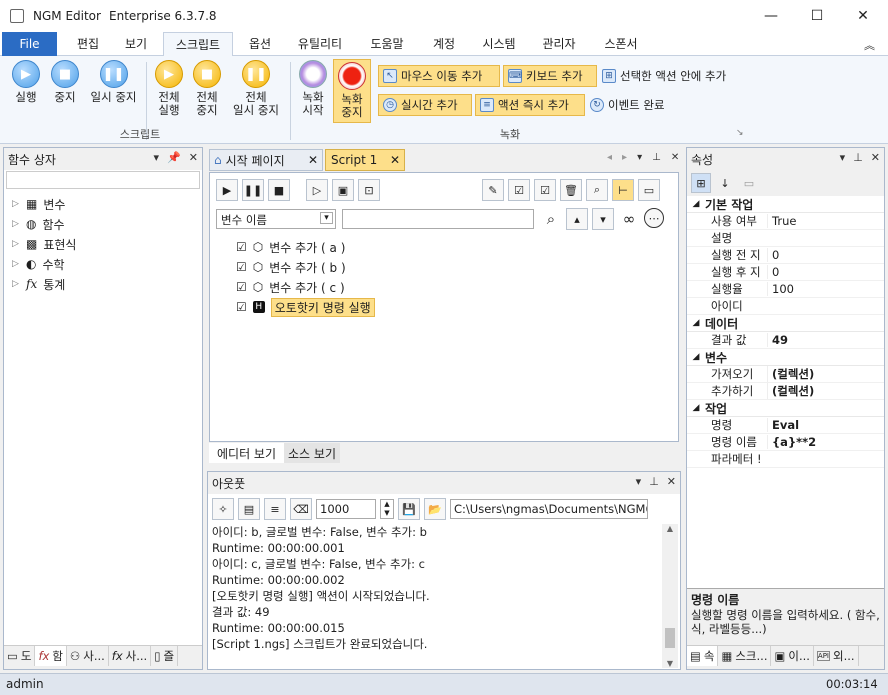 The height and width of the screenshot is (695, 888). I want to click on wrap-icon: ≡, so click(275, 509).